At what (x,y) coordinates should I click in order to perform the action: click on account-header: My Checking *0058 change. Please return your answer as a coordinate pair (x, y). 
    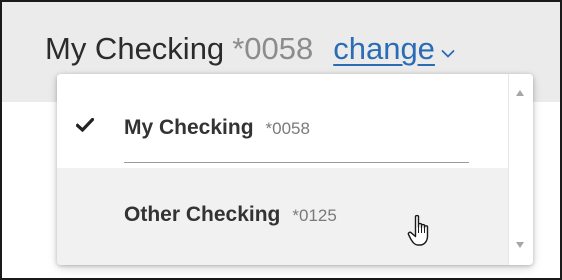
    Looking at the image, I should click on (250, 49).